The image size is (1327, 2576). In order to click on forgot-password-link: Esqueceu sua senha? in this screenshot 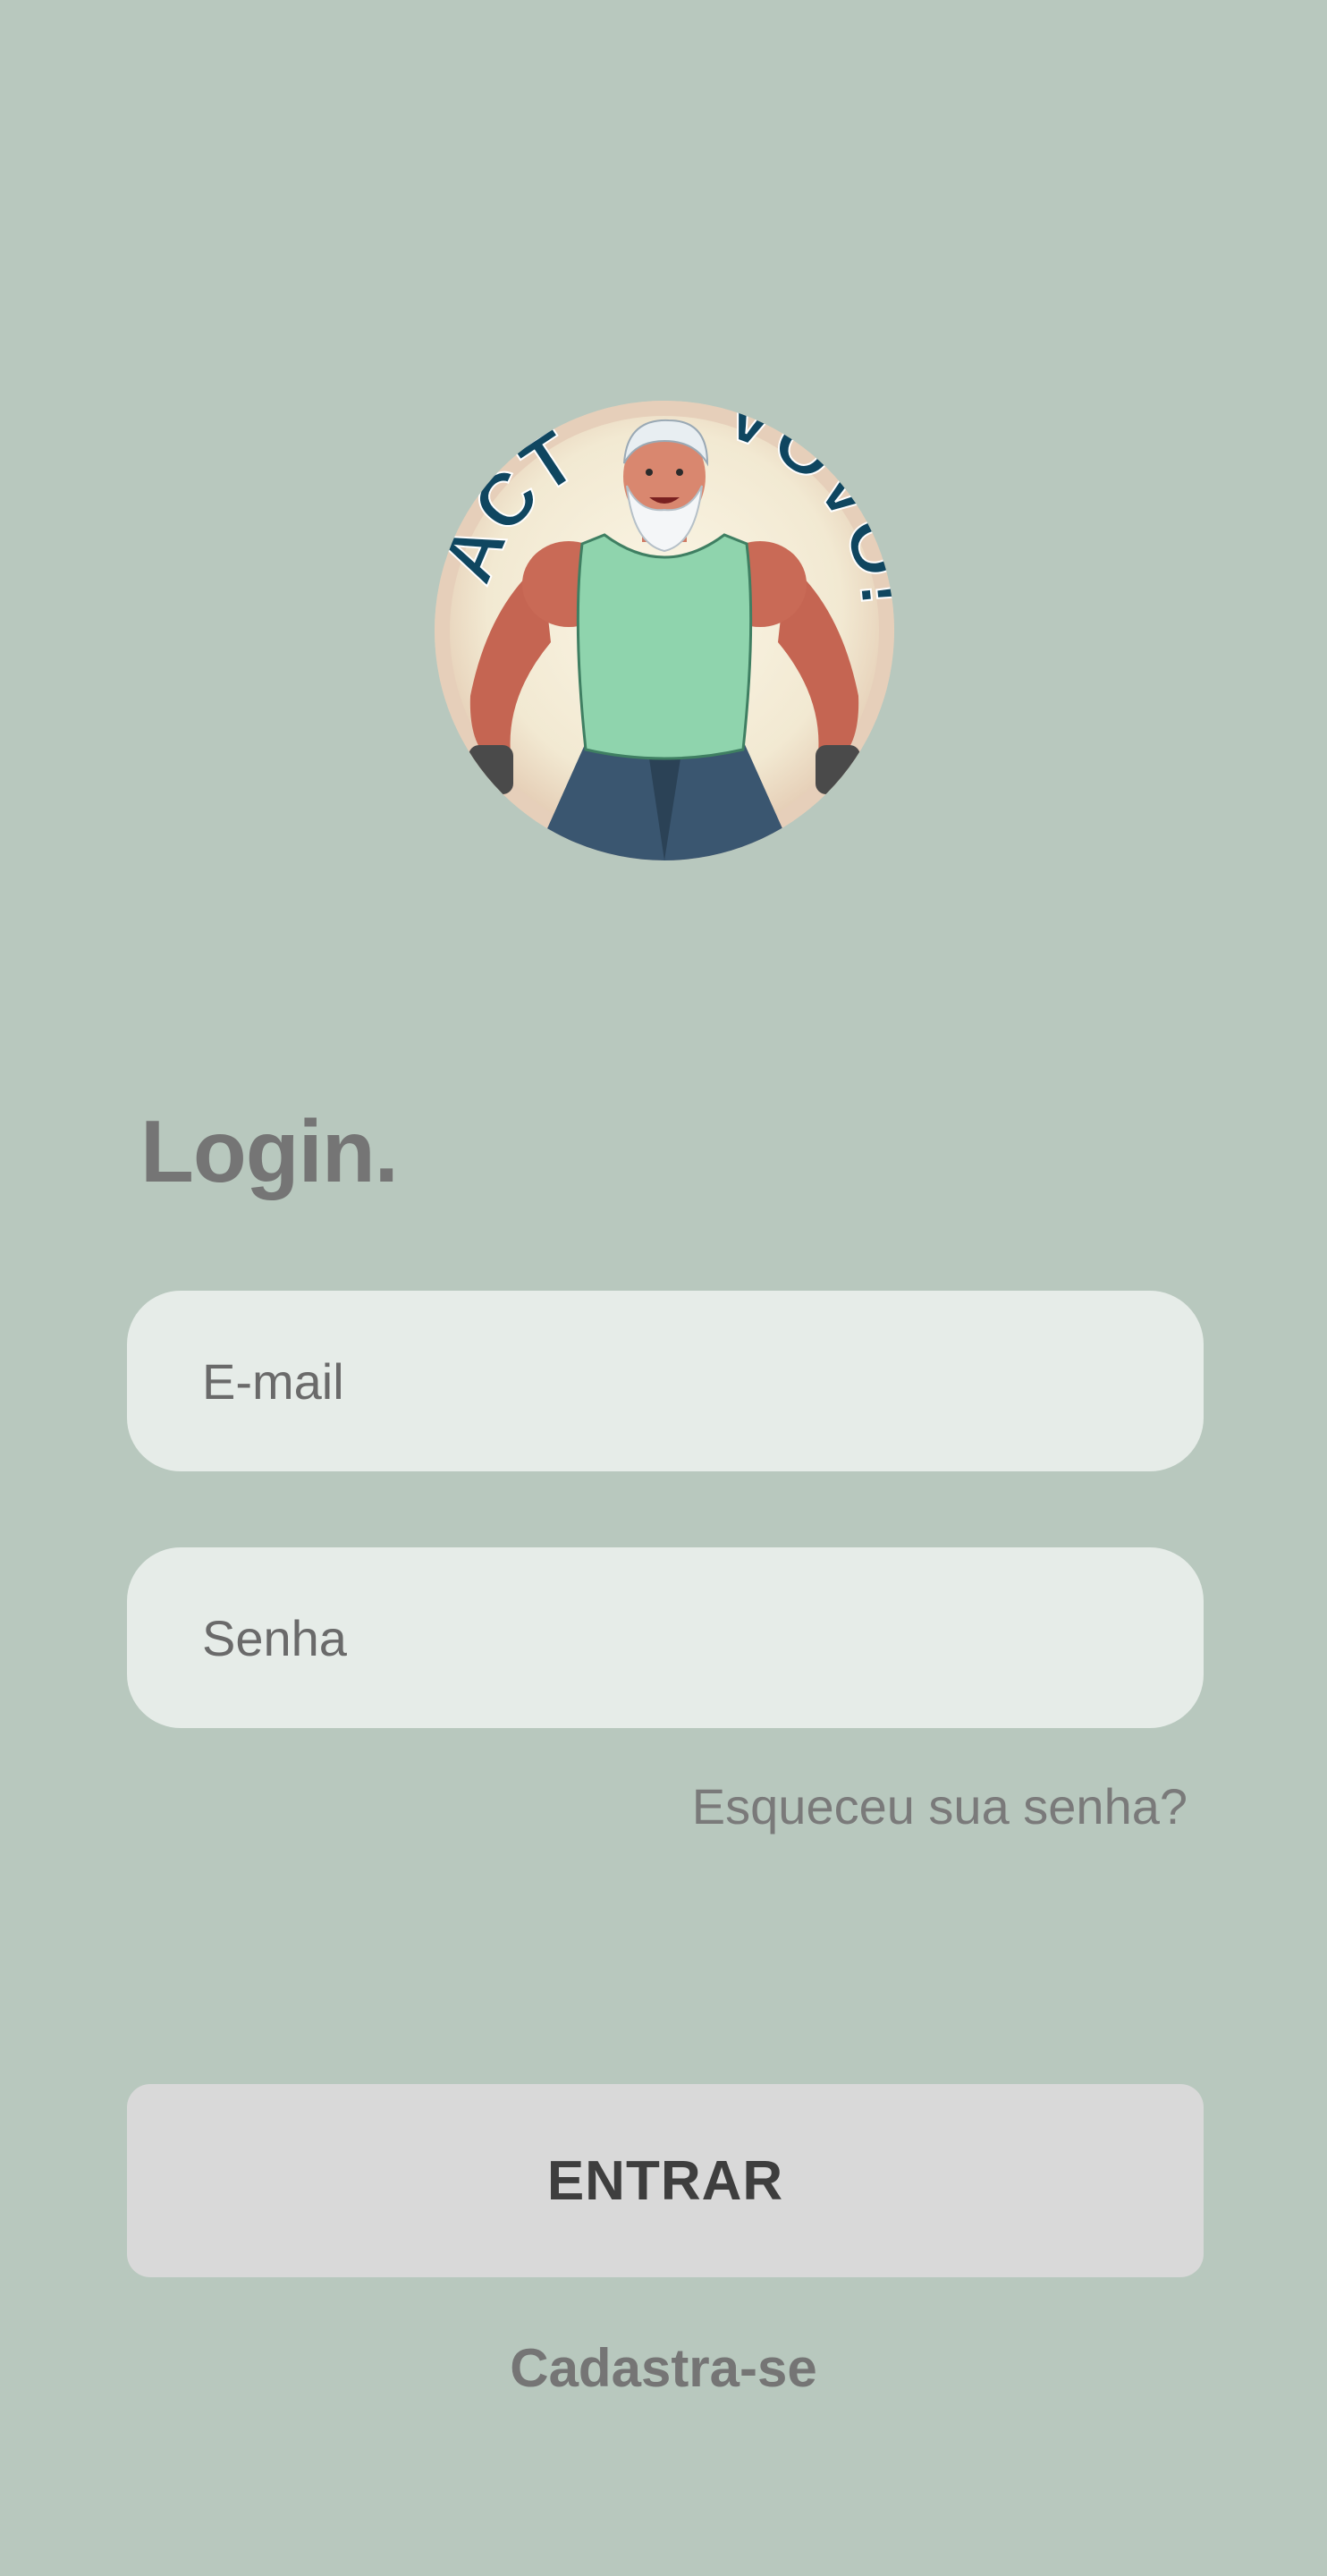, I will do `click(940, 1807)`.